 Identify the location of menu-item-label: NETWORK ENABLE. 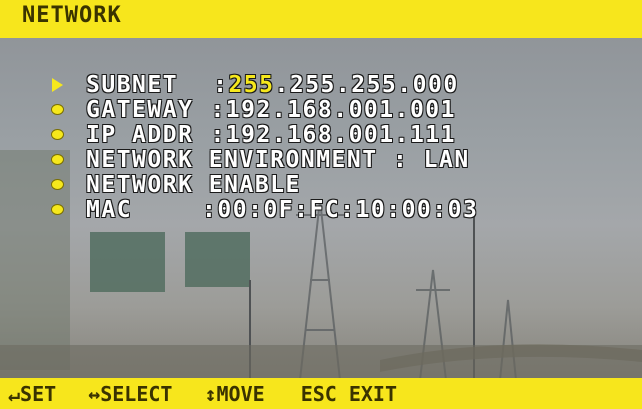
(193, 184).